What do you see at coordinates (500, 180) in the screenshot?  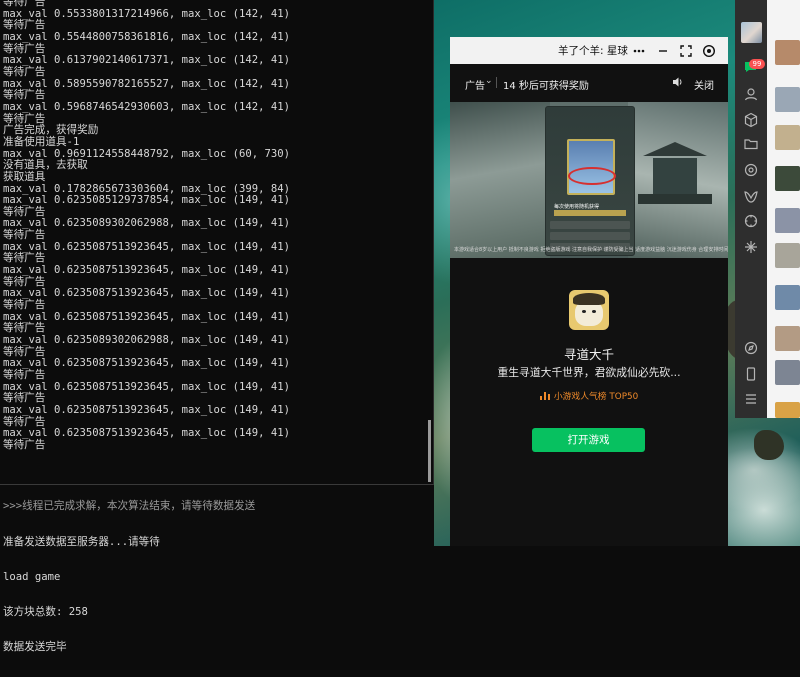 I see `banner-mountain-left` at bounding box center [500, 180].